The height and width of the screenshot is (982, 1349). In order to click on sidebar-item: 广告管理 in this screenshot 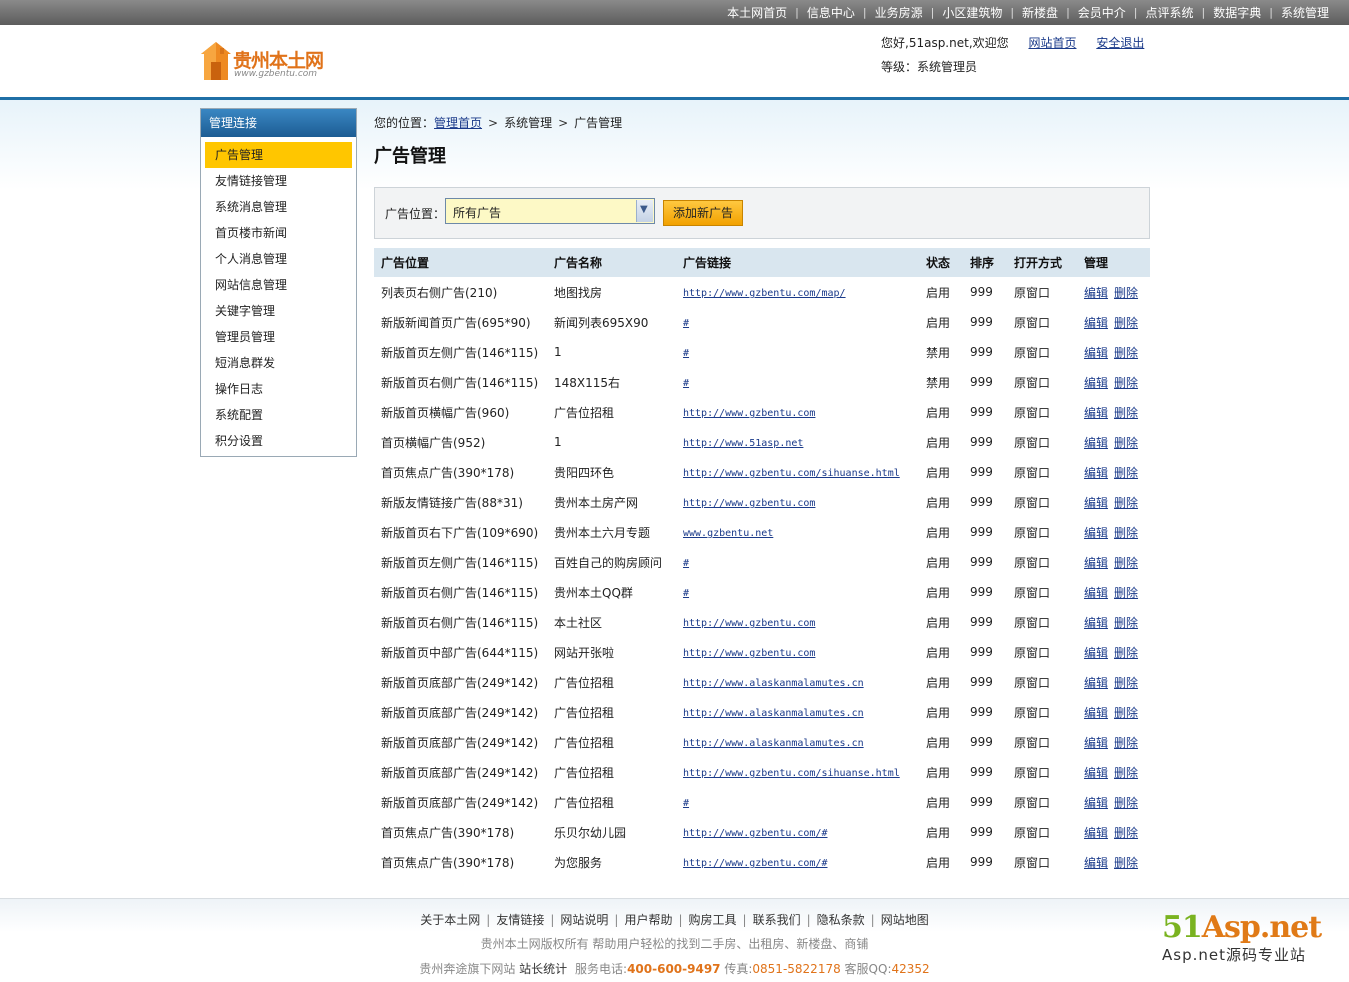, I will do `click(278, 155)`.